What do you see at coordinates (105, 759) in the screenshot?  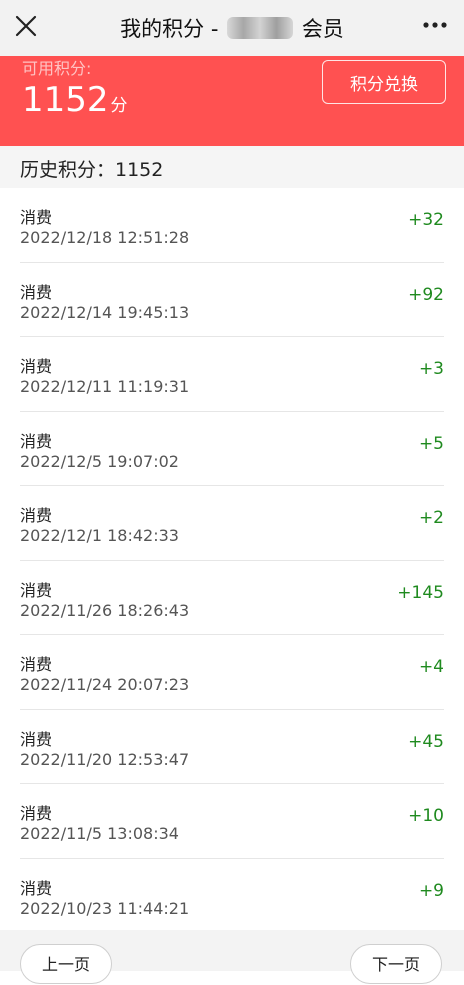 I see `record-time: 2022/11/20 12:53:47` at bounding box center [105, 759].